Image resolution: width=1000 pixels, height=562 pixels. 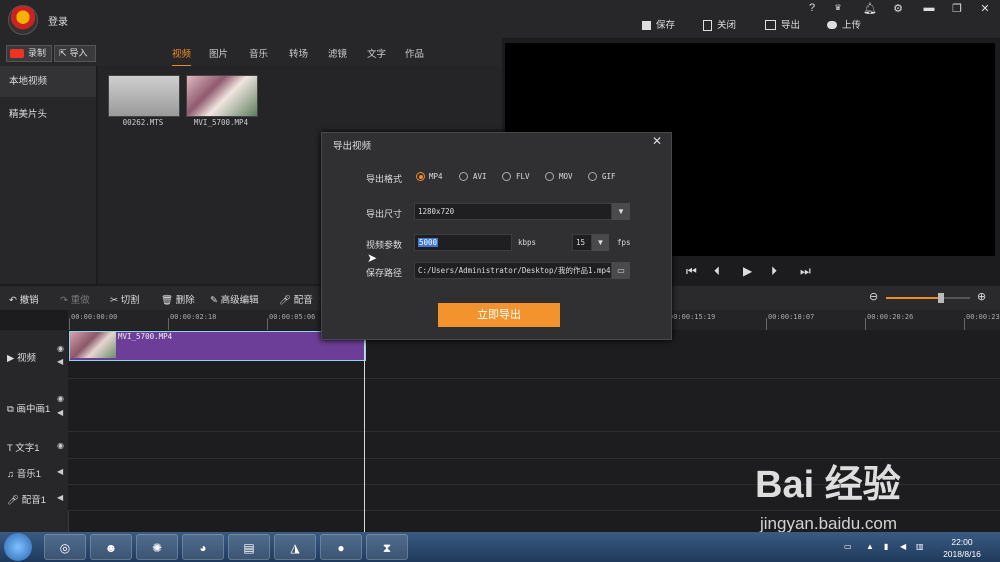 What do you see at coordinates (903, 546) in the screenshot?
I see `tray-volume-icon: ◀` at bounding box center [903, 546].